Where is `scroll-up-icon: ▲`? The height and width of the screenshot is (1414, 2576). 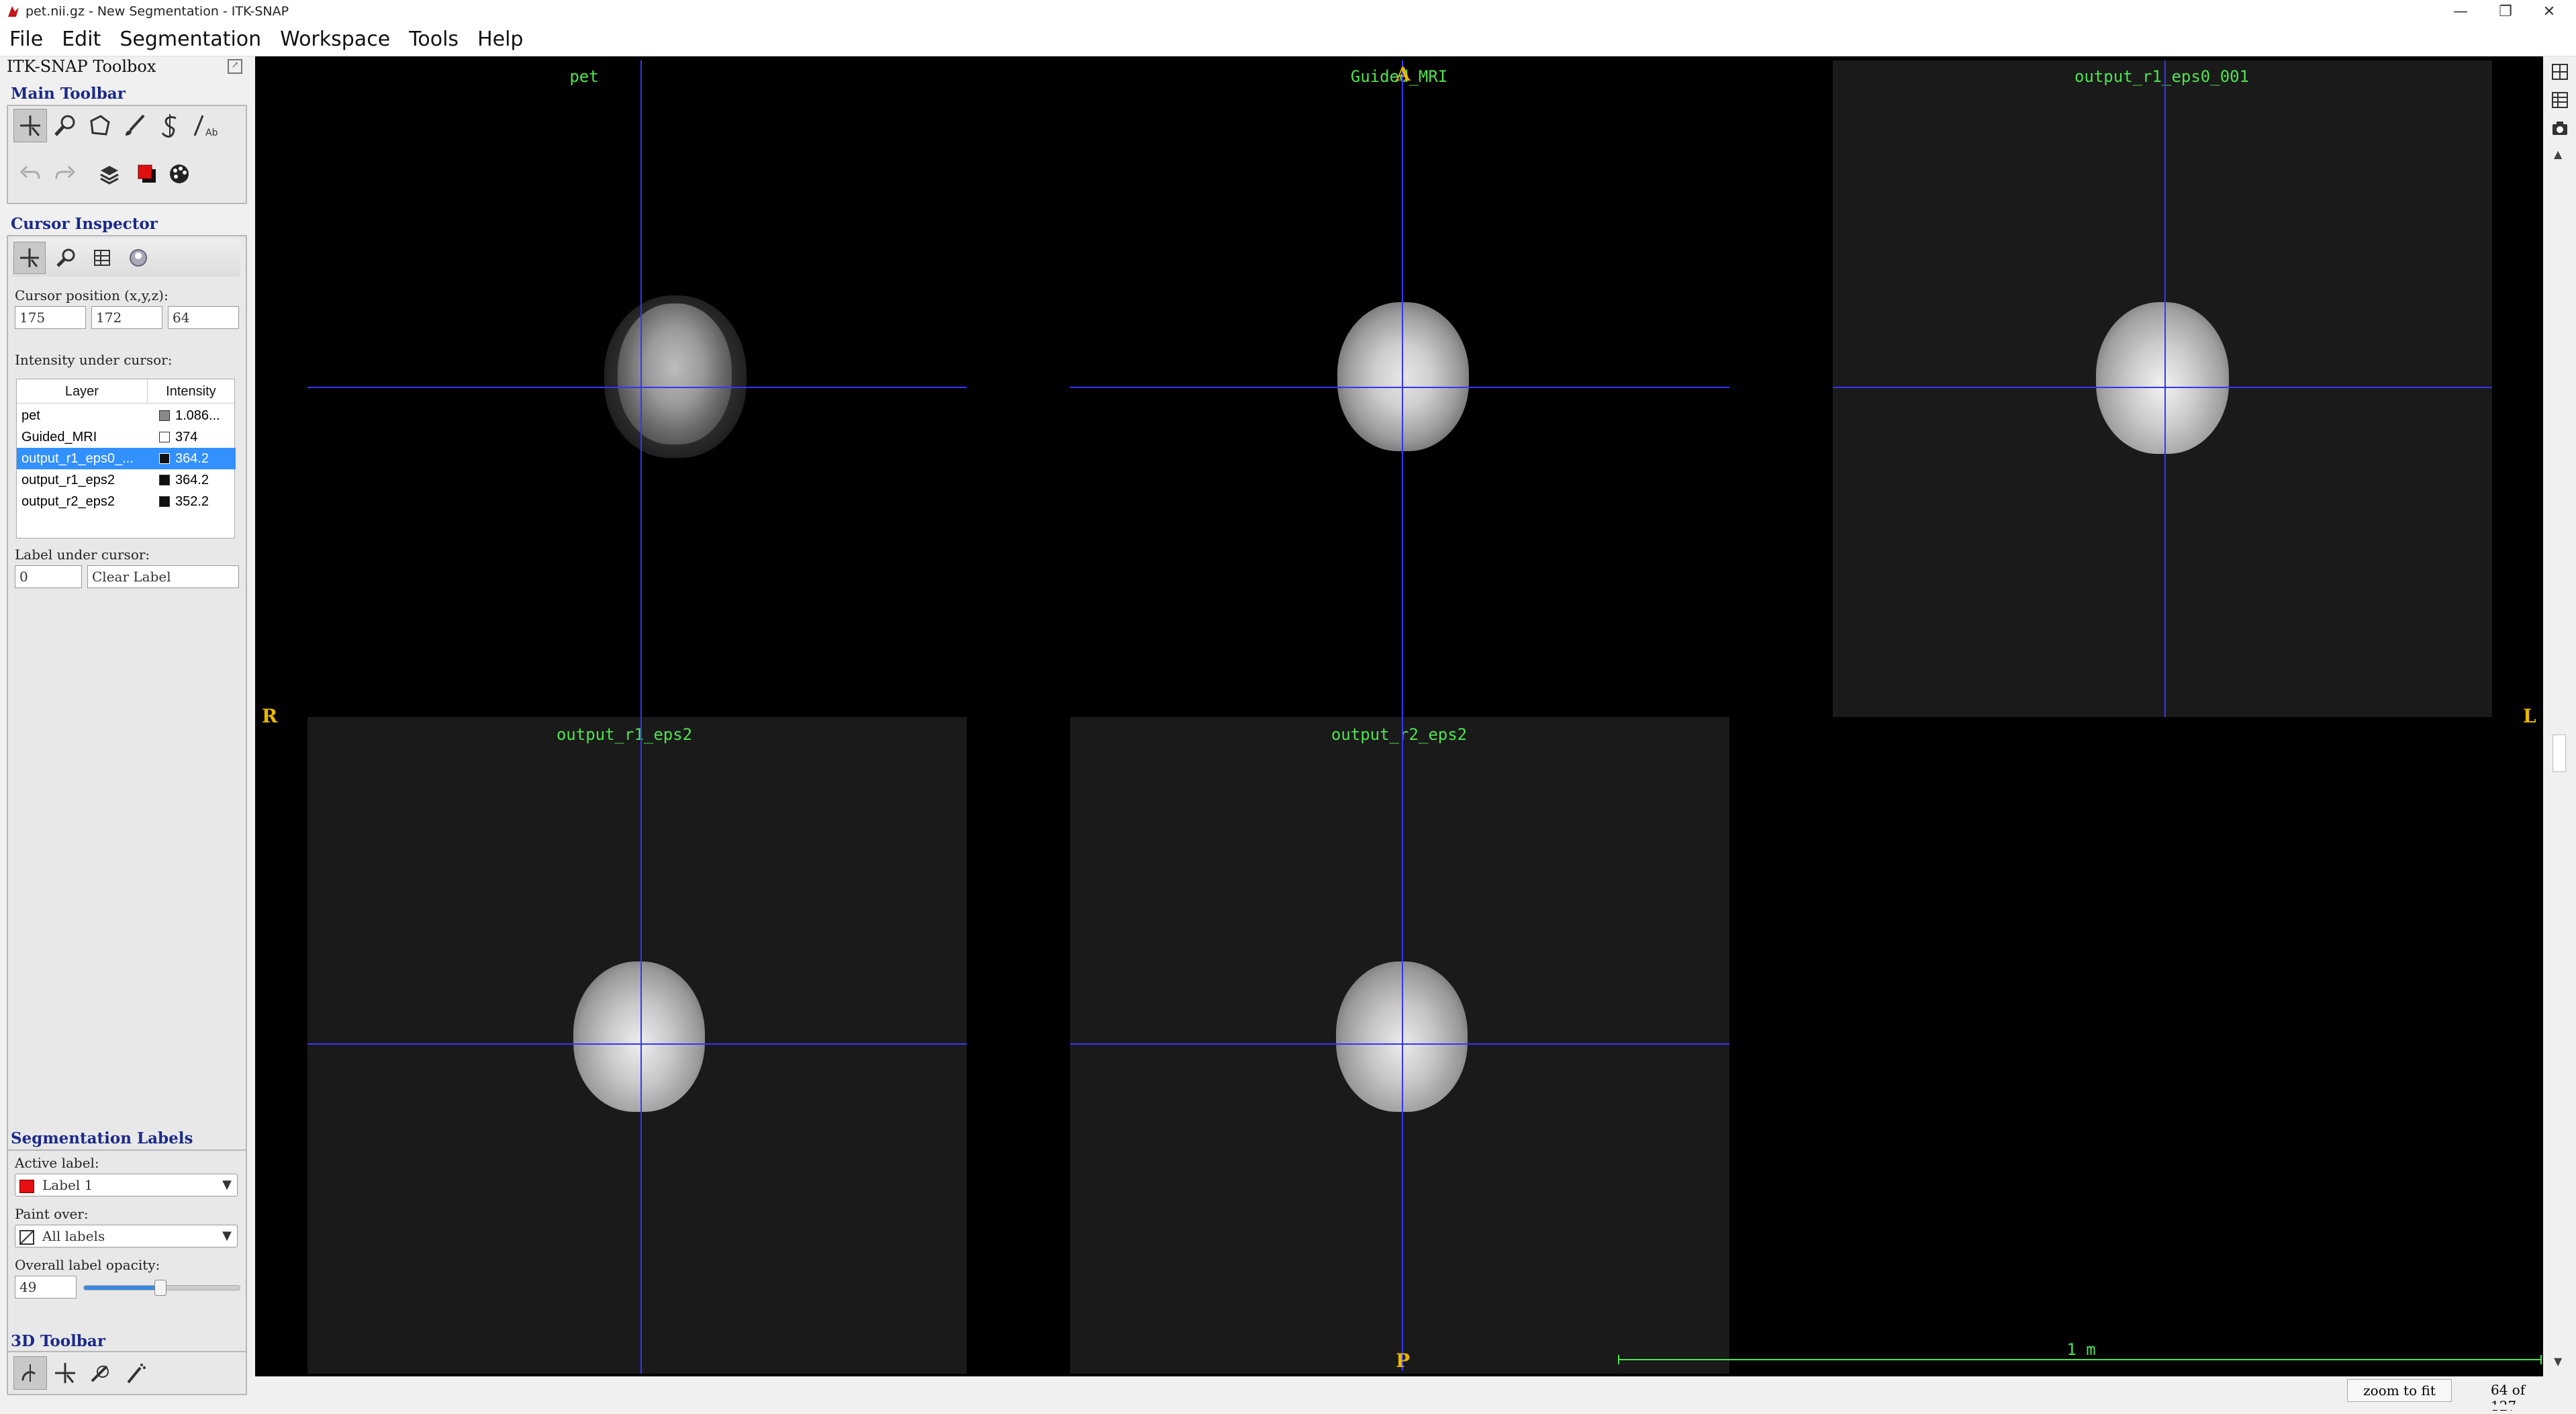 scroll-up-icon: ▲ is located at coordinates (2558, 154).